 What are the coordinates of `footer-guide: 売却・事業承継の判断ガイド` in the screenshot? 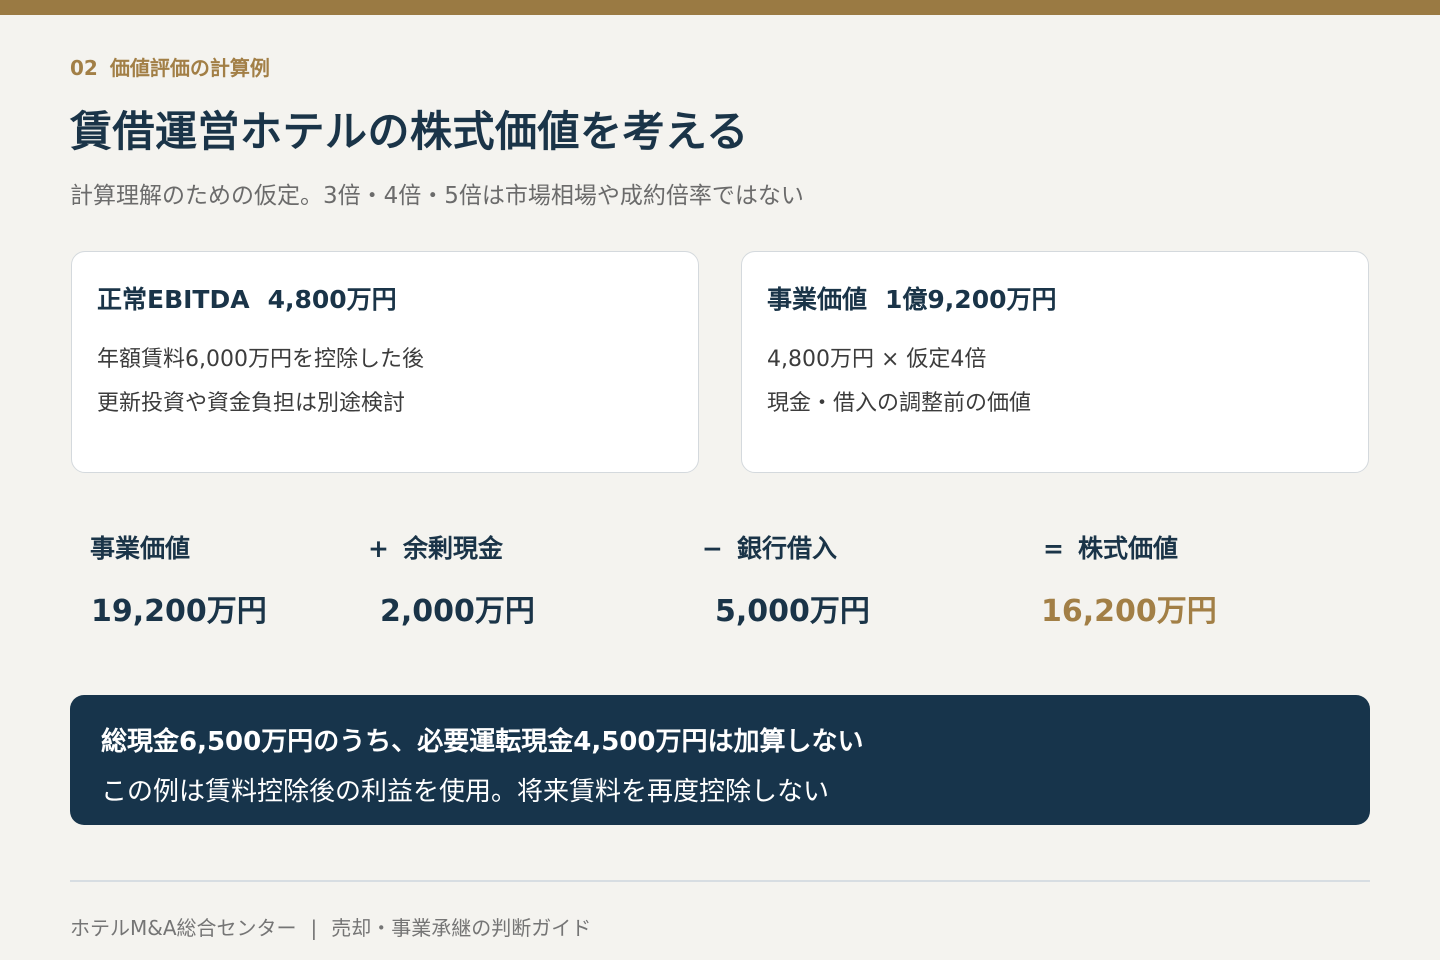 It's located at (461, 928).